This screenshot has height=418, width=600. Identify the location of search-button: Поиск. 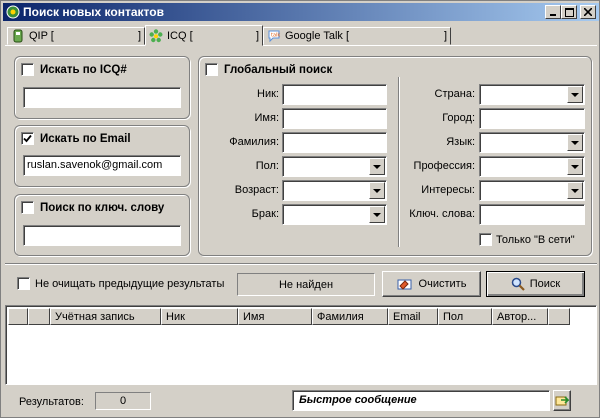
(535, 284).